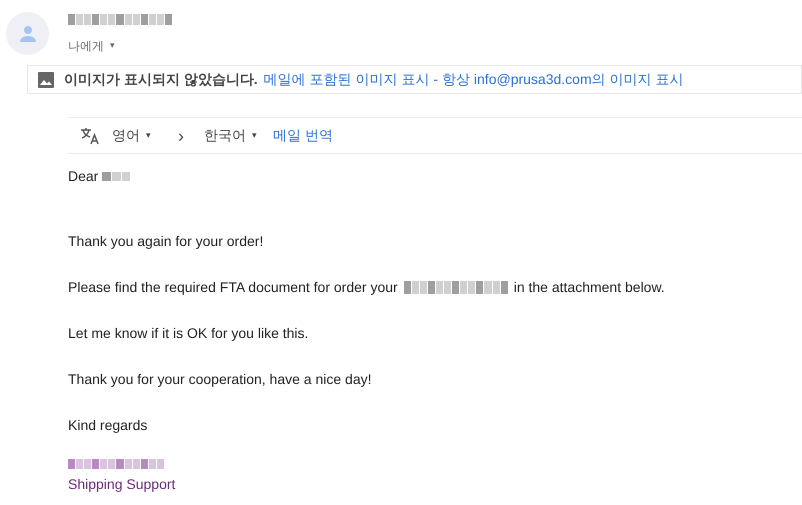 This screenshot has width=802, height=505. I want to click on target-language-dropdown: 한국어 ▾, so click(230, 135).